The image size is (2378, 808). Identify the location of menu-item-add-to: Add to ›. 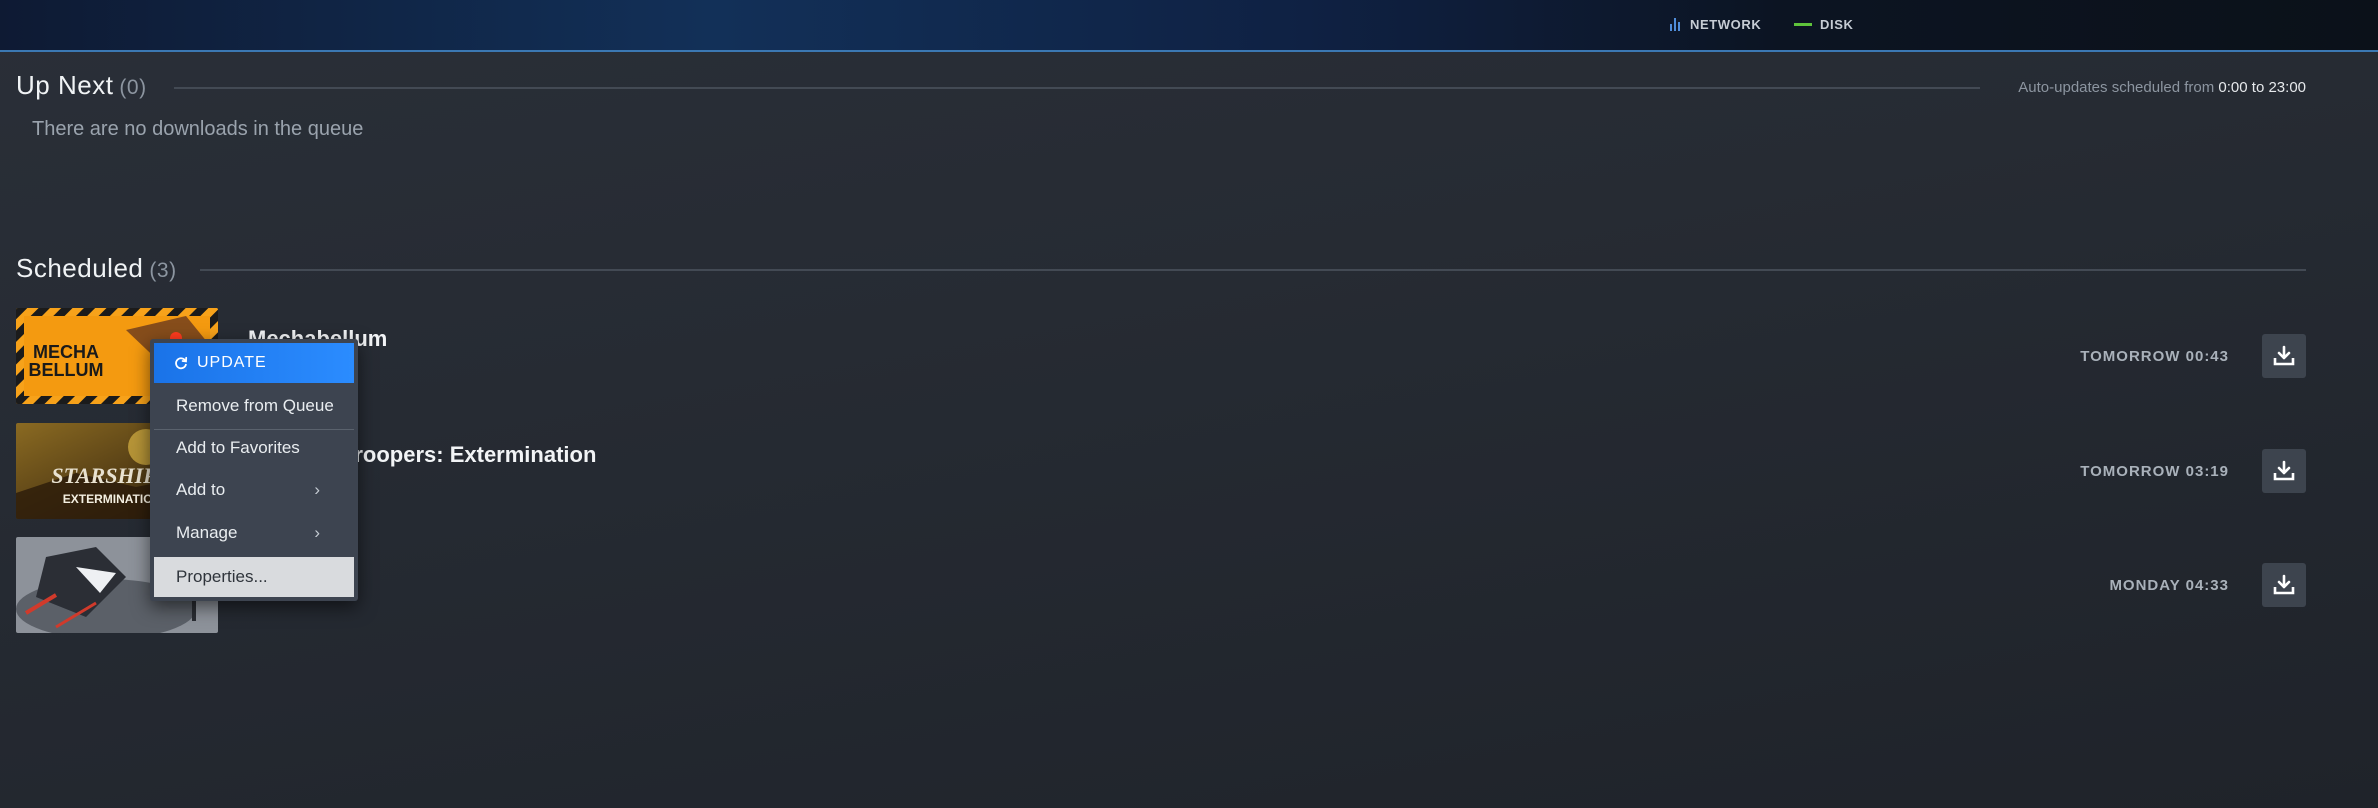
(254, 490).